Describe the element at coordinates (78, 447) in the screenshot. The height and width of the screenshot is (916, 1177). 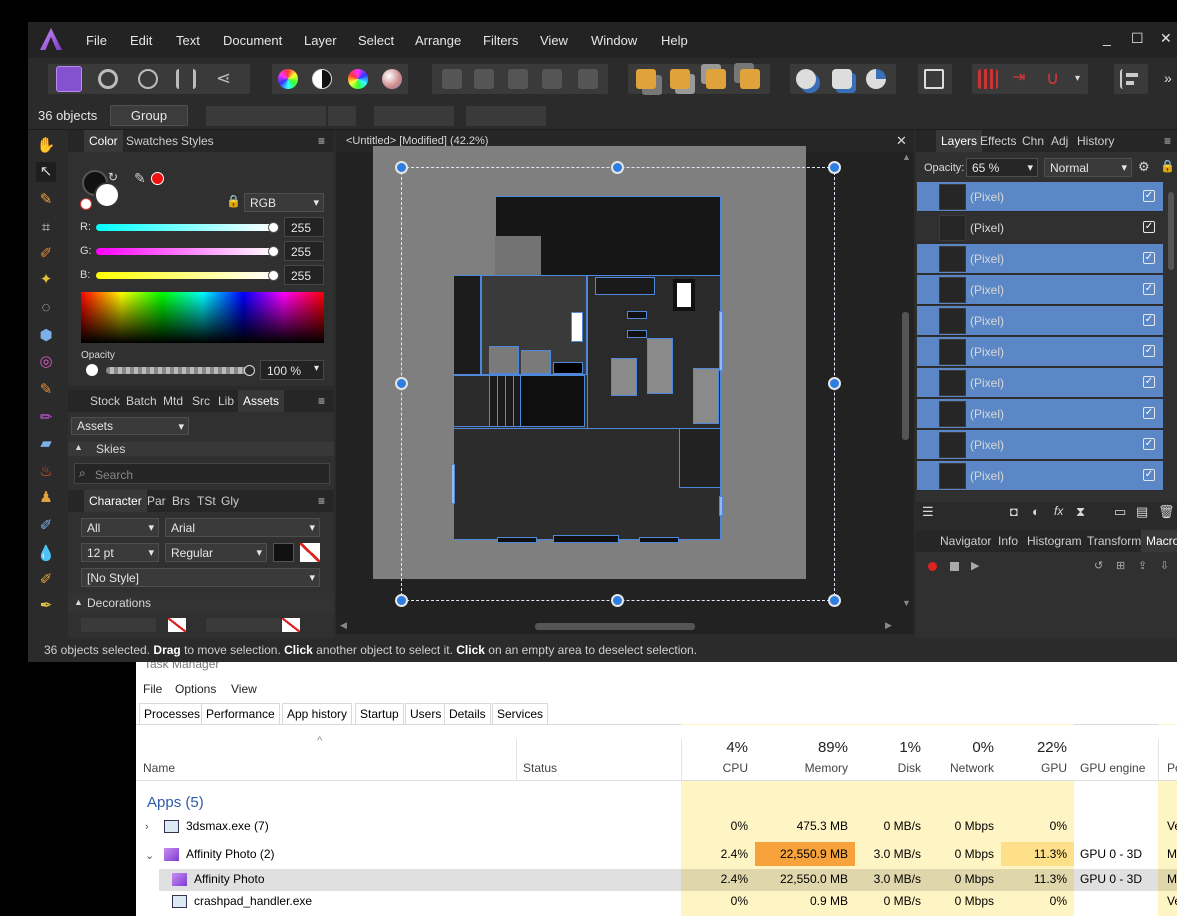
I see `collapse-icon: ▲` at that location.